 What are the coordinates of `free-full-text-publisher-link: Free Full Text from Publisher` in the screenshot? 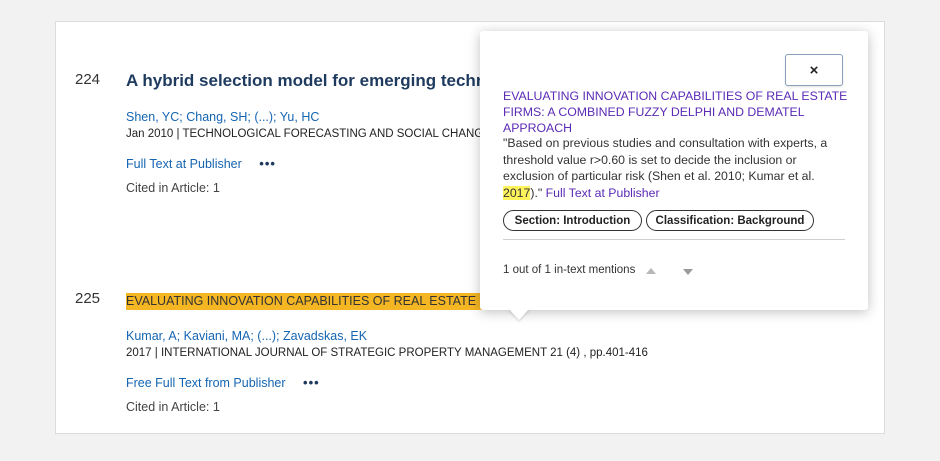 It's located at (206, 383).